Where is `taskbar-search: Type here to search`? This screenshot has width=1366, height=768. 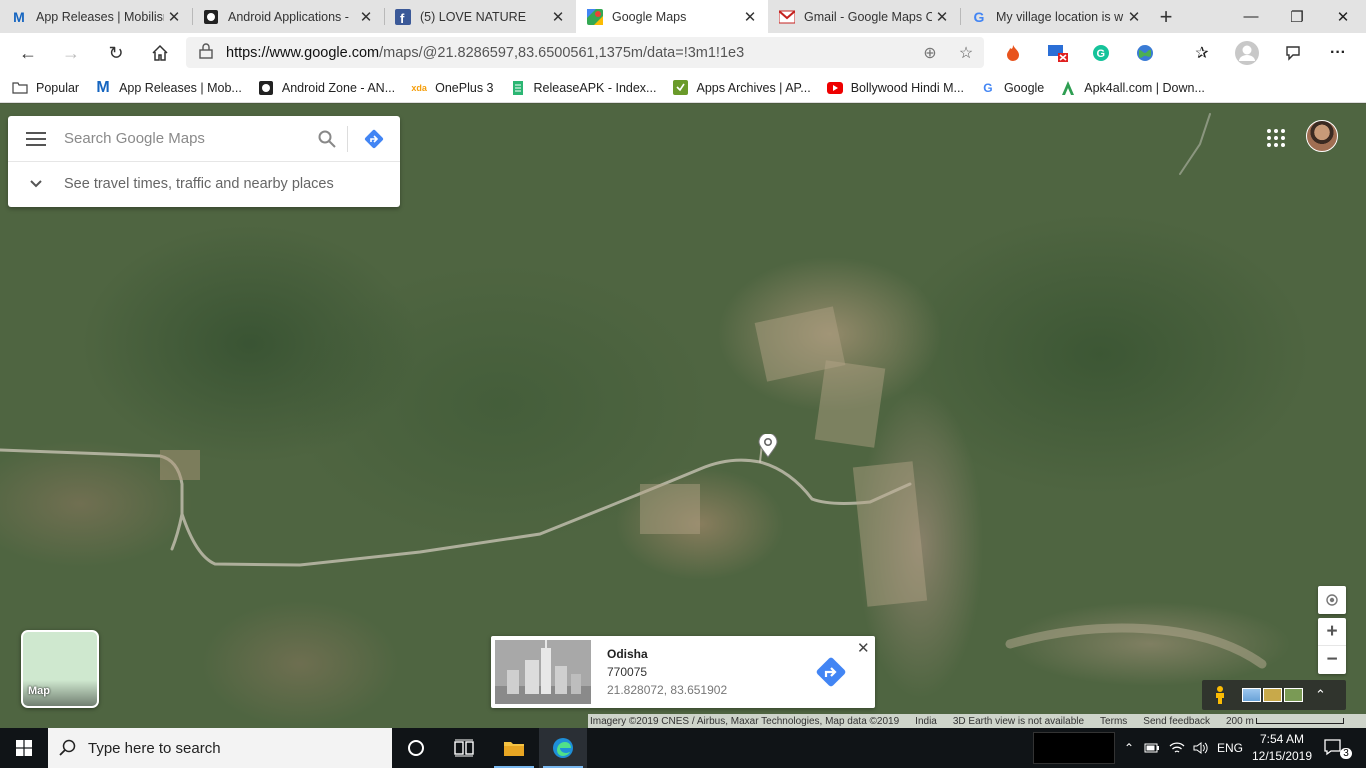
taskbar-search: Type here to search is located at coordinates (220, 748).